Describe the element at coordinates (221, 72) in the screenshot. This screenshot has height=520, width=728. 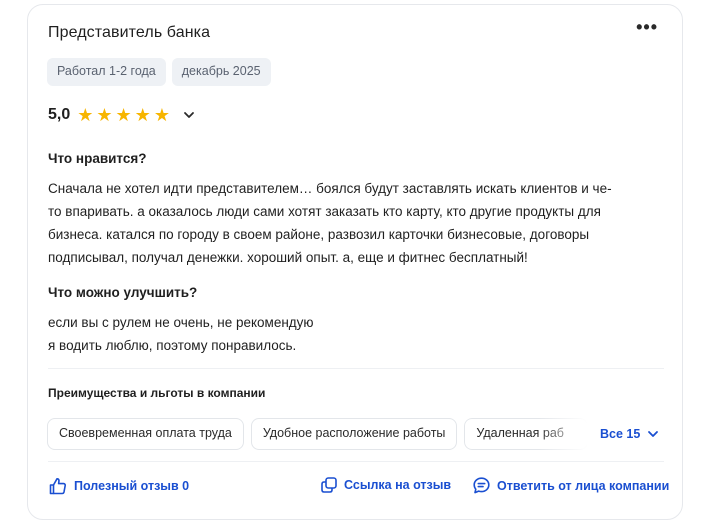
I see `tag-date: декабрь 2025` at that location.